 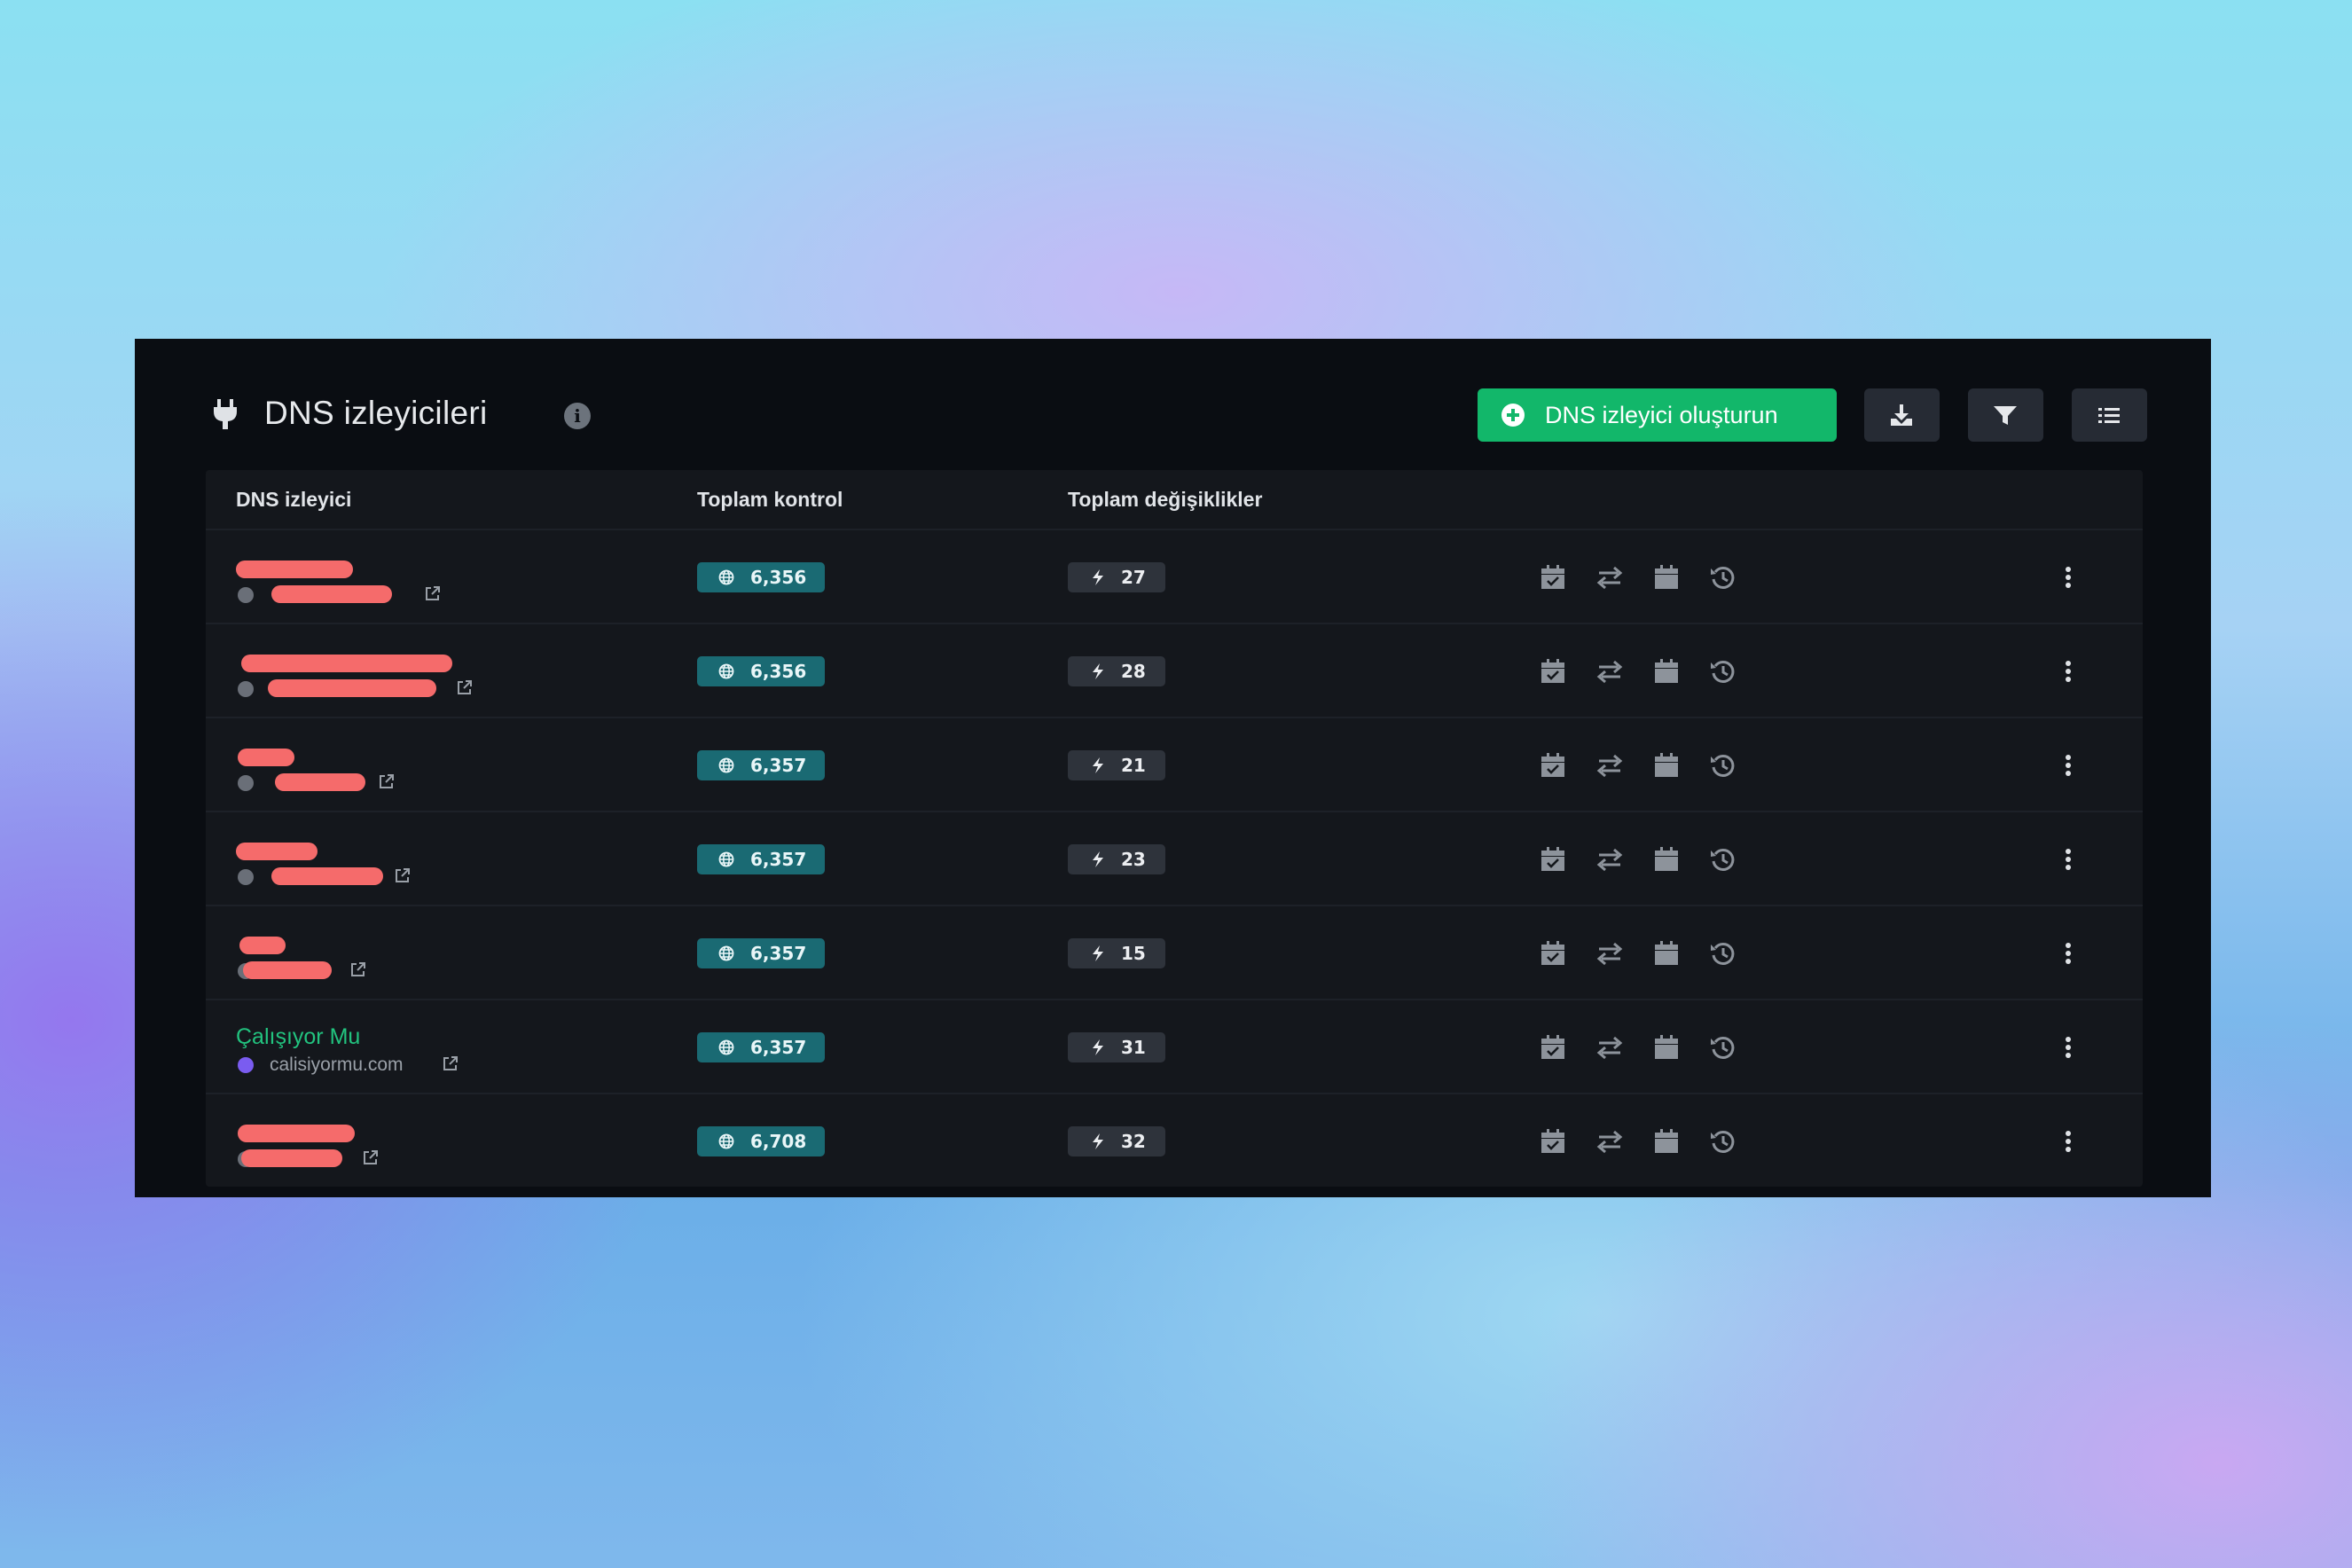 I want to click on total-checks-badge: 6,708, so click(x=761, y=1141).